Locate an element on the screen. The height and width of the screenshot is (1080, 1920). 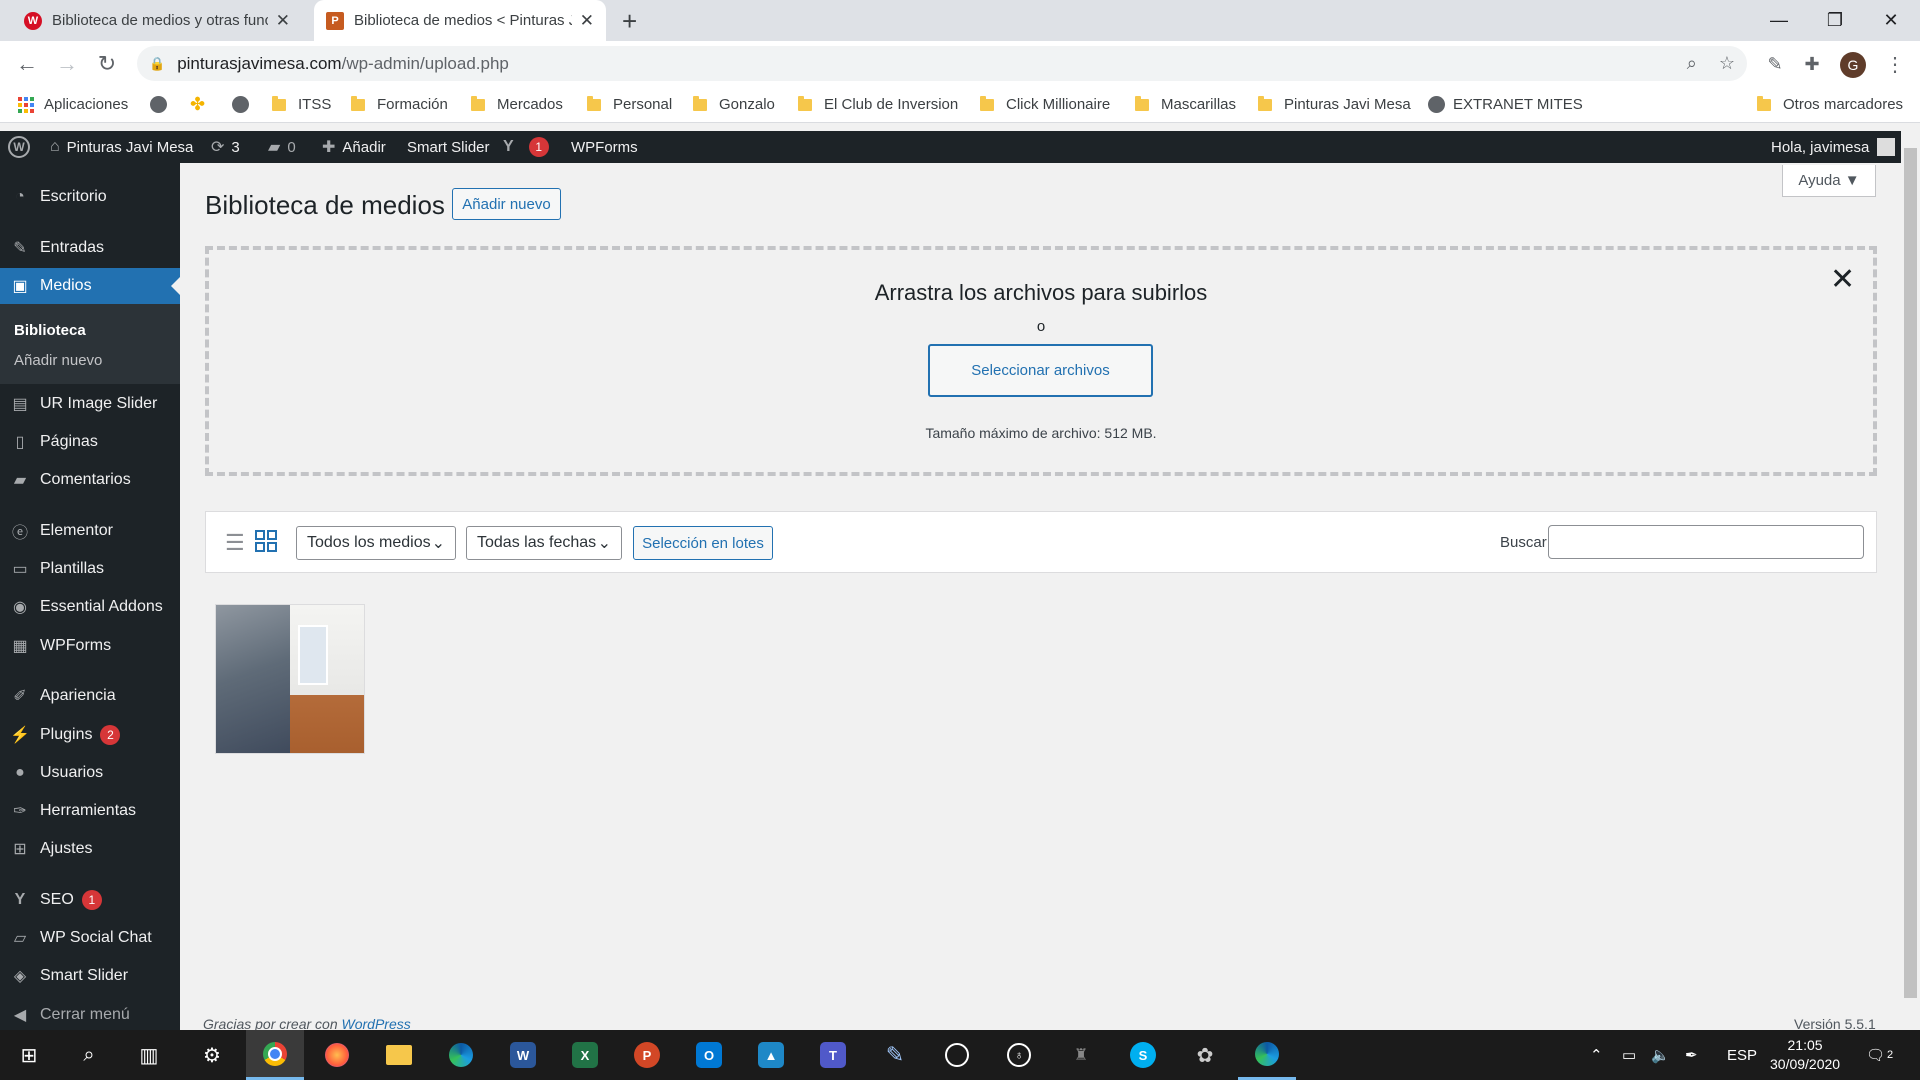
bookmark-itss: ITSS is located at coordinates (301, 104).